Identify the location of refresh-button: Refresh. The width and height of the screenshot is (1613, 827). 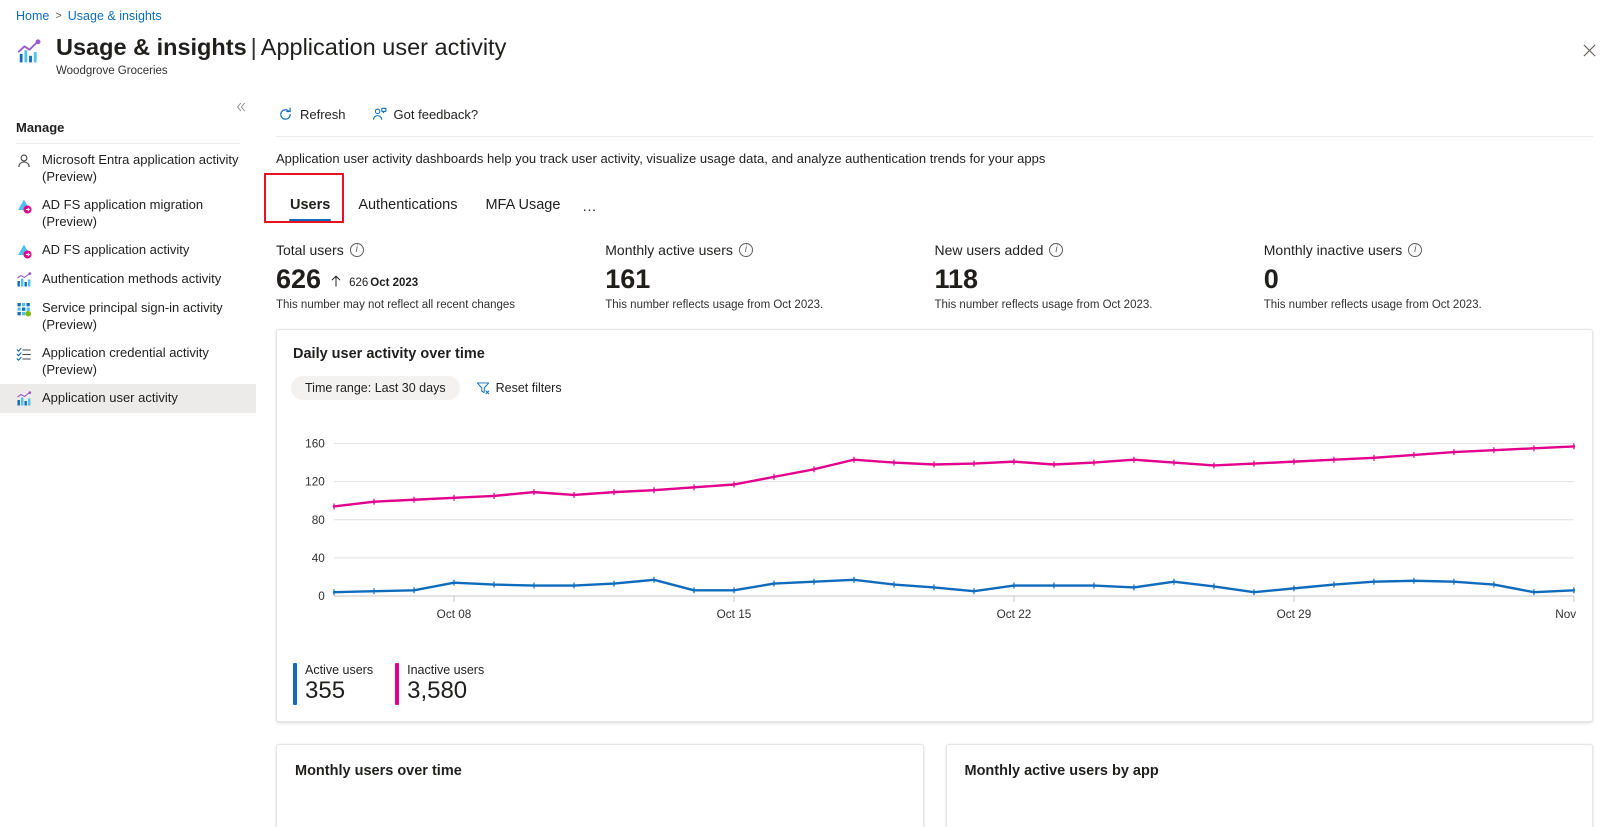
(312, 114).